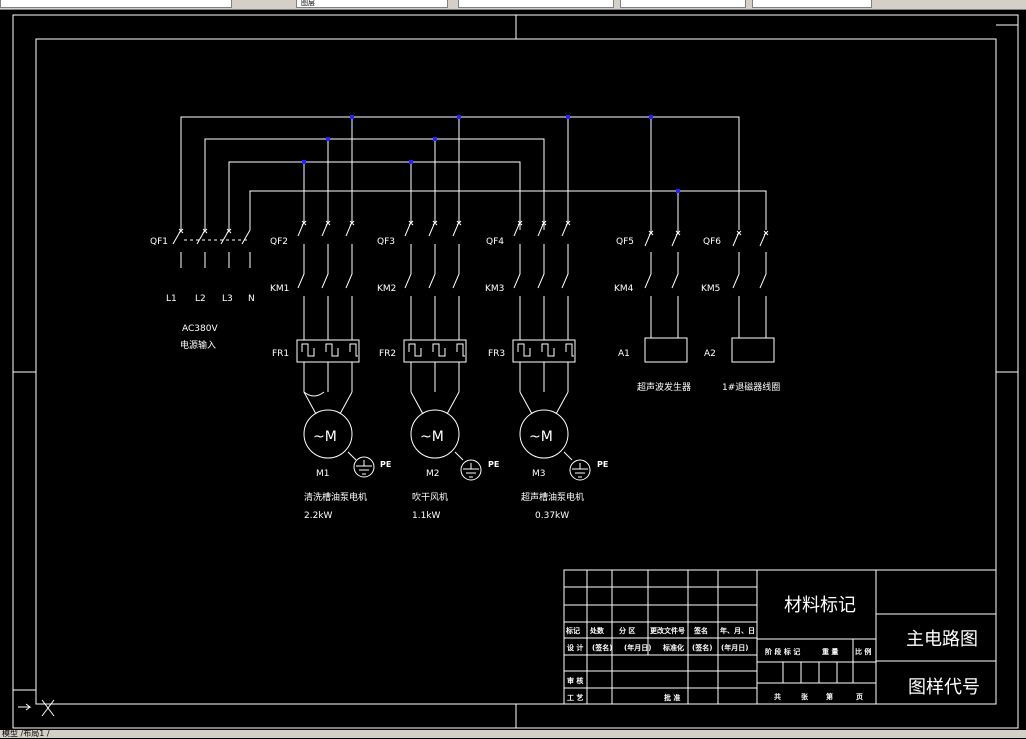 The height and width of the screenshot is (739, 1026). Describe the element at coordinates (812, 4) in the screenshot. I see `lineweight-select` at that location.